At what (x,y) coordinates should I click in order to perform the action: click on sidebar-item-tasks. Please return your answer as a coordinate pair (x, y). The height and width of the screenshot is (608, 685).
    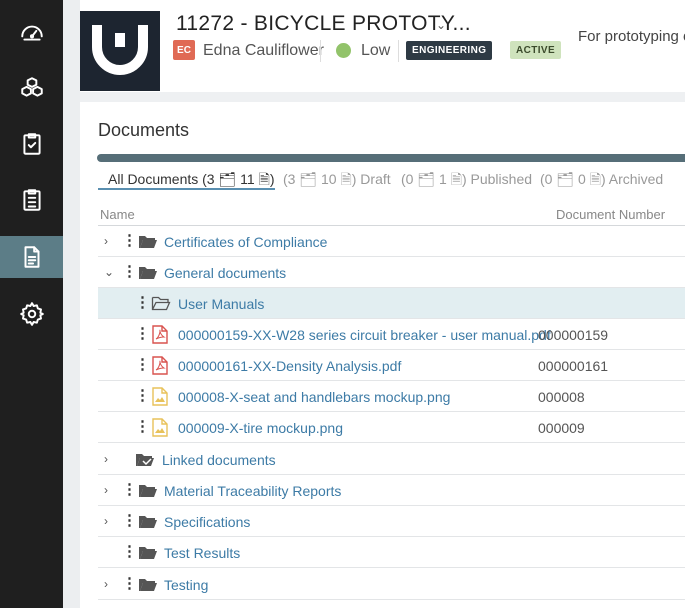
    Looking at the image, I should click on (31, 144).